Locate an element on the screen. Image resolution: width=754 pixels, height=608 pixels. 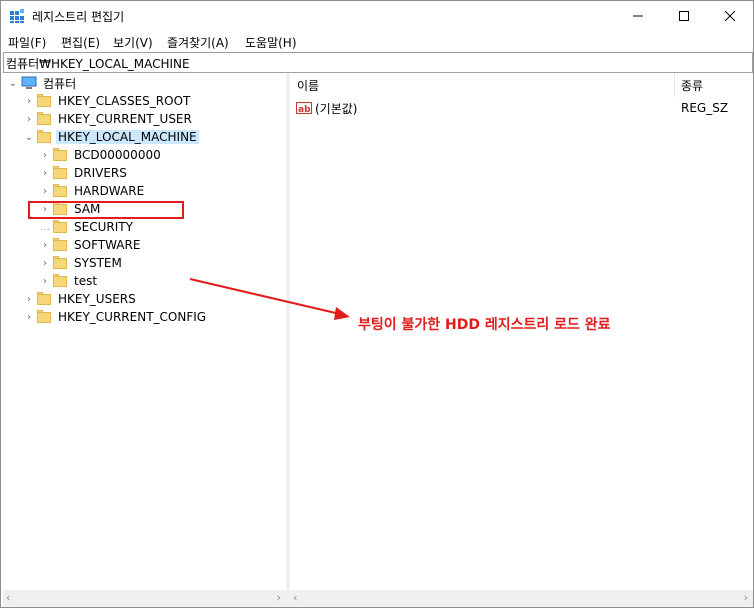
address-bar: 컴퓨터₩HKEY_LOCAL_MACHINE is located at coordinates (378, 62).